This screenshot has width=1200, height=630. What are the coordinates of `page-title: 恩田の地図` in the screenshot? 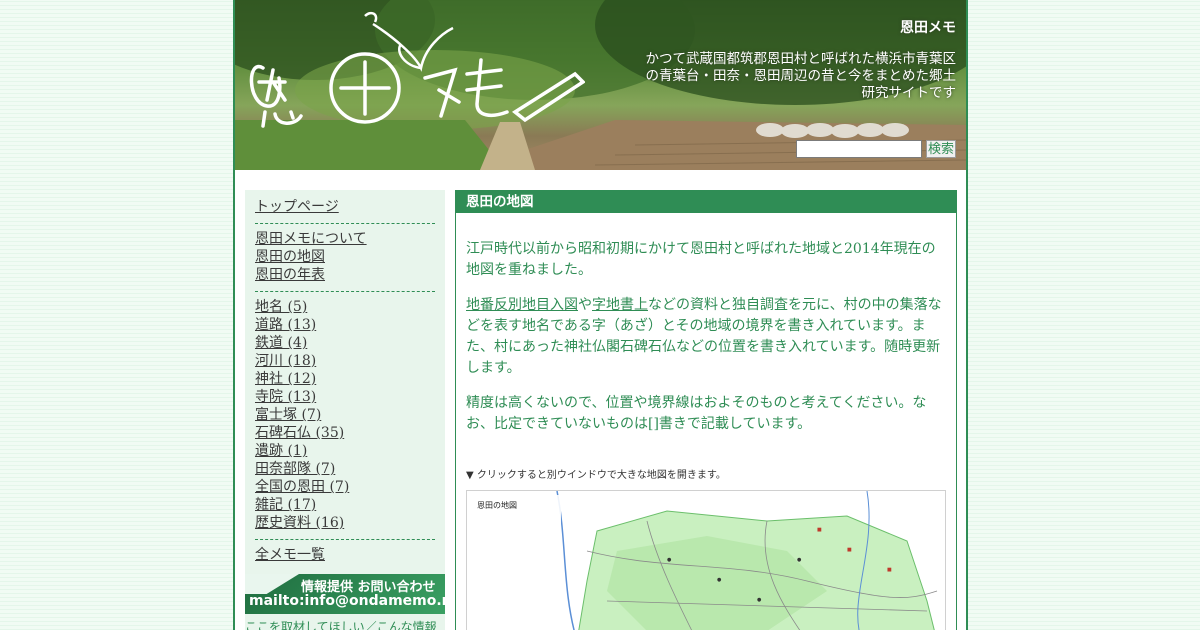 It's located at (706, 202).